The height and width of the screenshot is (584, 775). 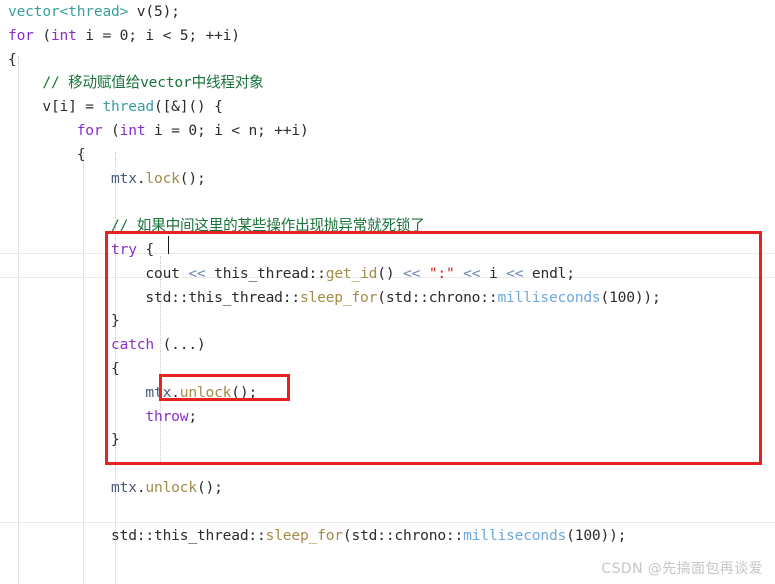 I want to click on code-token-plain: i = 0; i < 5; ++i), so click(x=158, y=35).